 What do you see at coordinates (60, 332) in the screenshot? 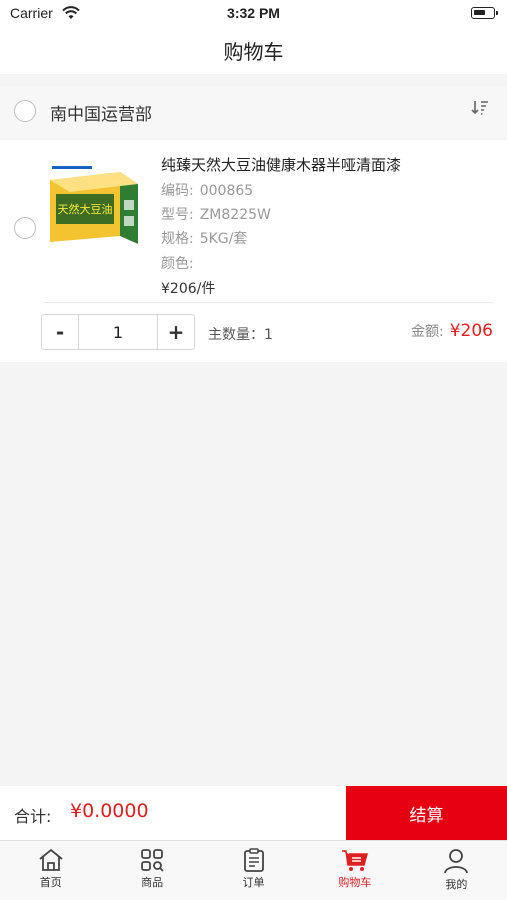
I see `decrease-button: -` at bounding box center [60, 332].